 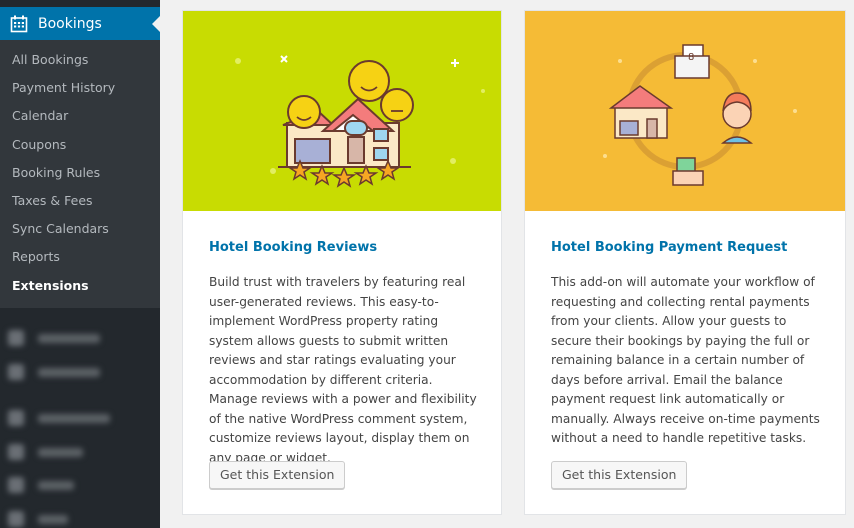 What do you see at coordinates (156, 24) in the screenshot?
I see `current-menu-arrow` at bounding box center [156, 24].